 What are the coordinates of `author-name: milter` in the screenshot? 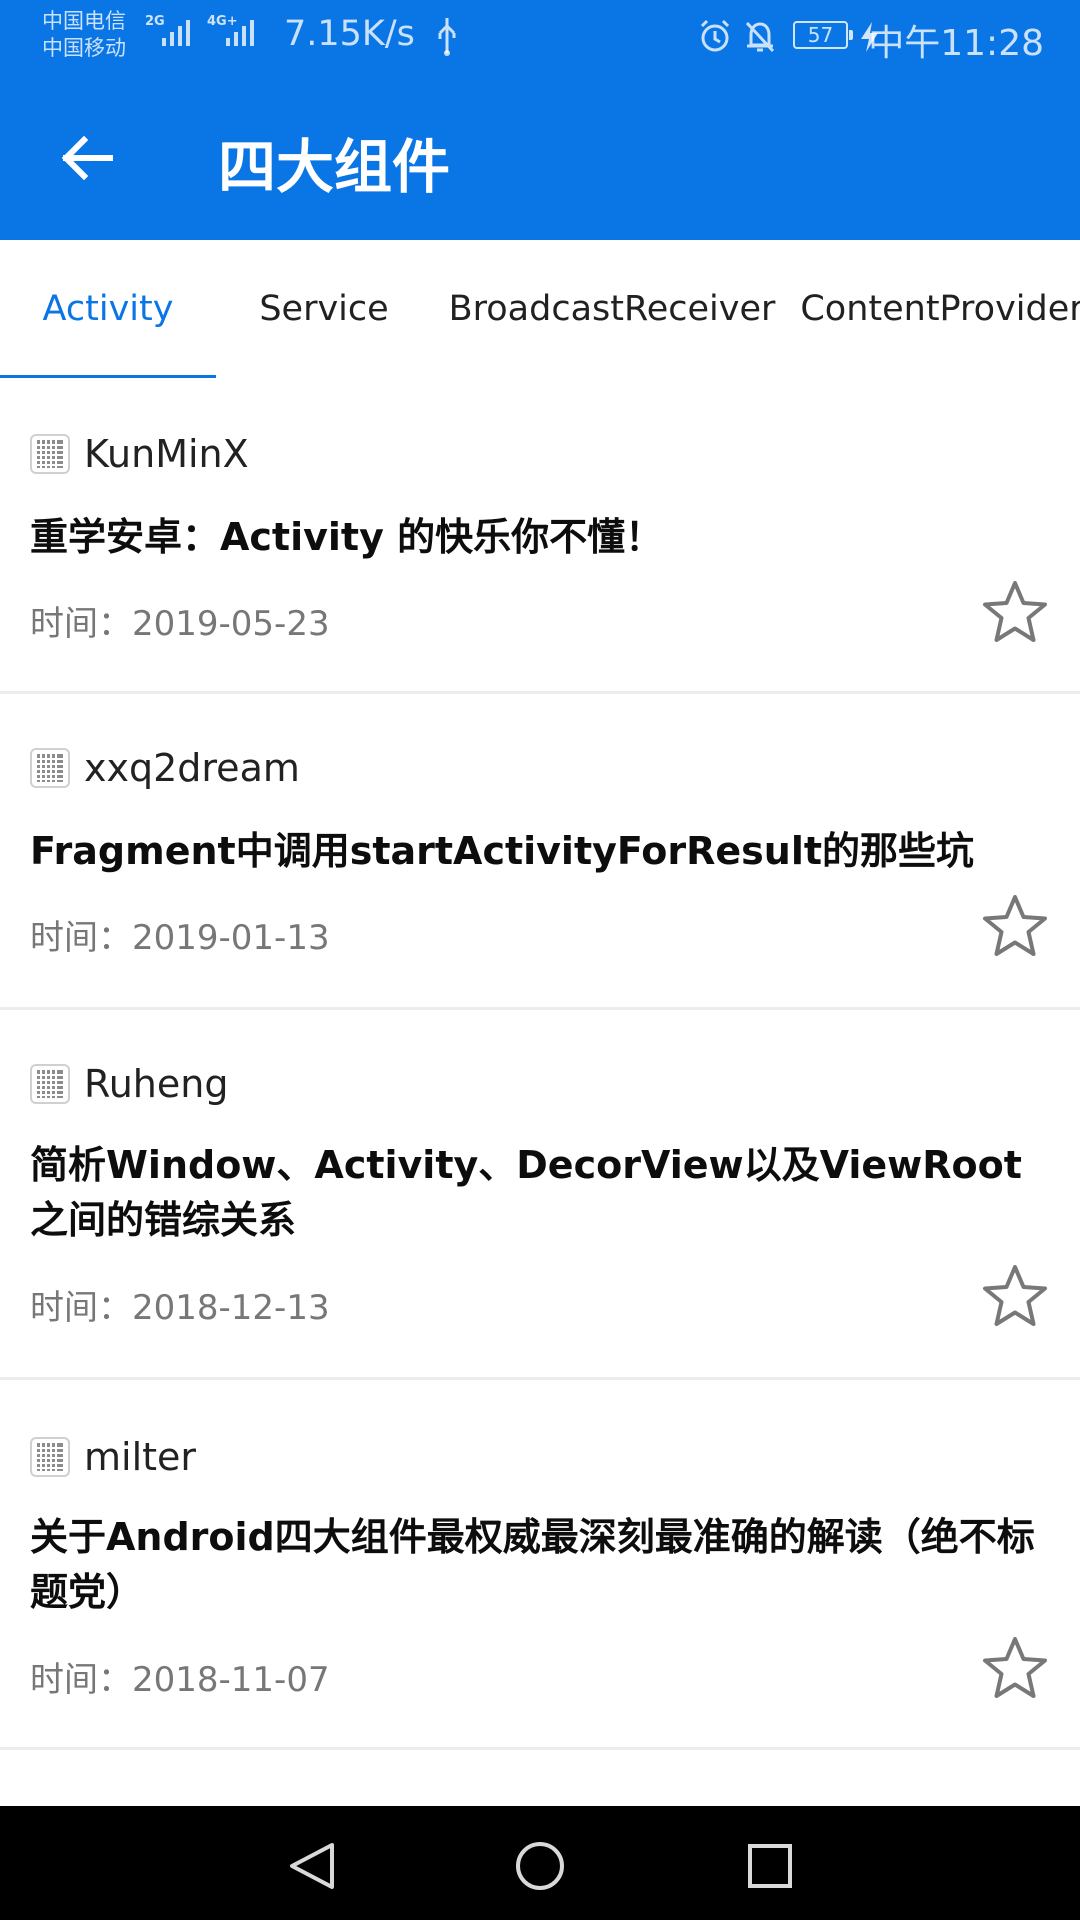 It's located at (140, 1457).